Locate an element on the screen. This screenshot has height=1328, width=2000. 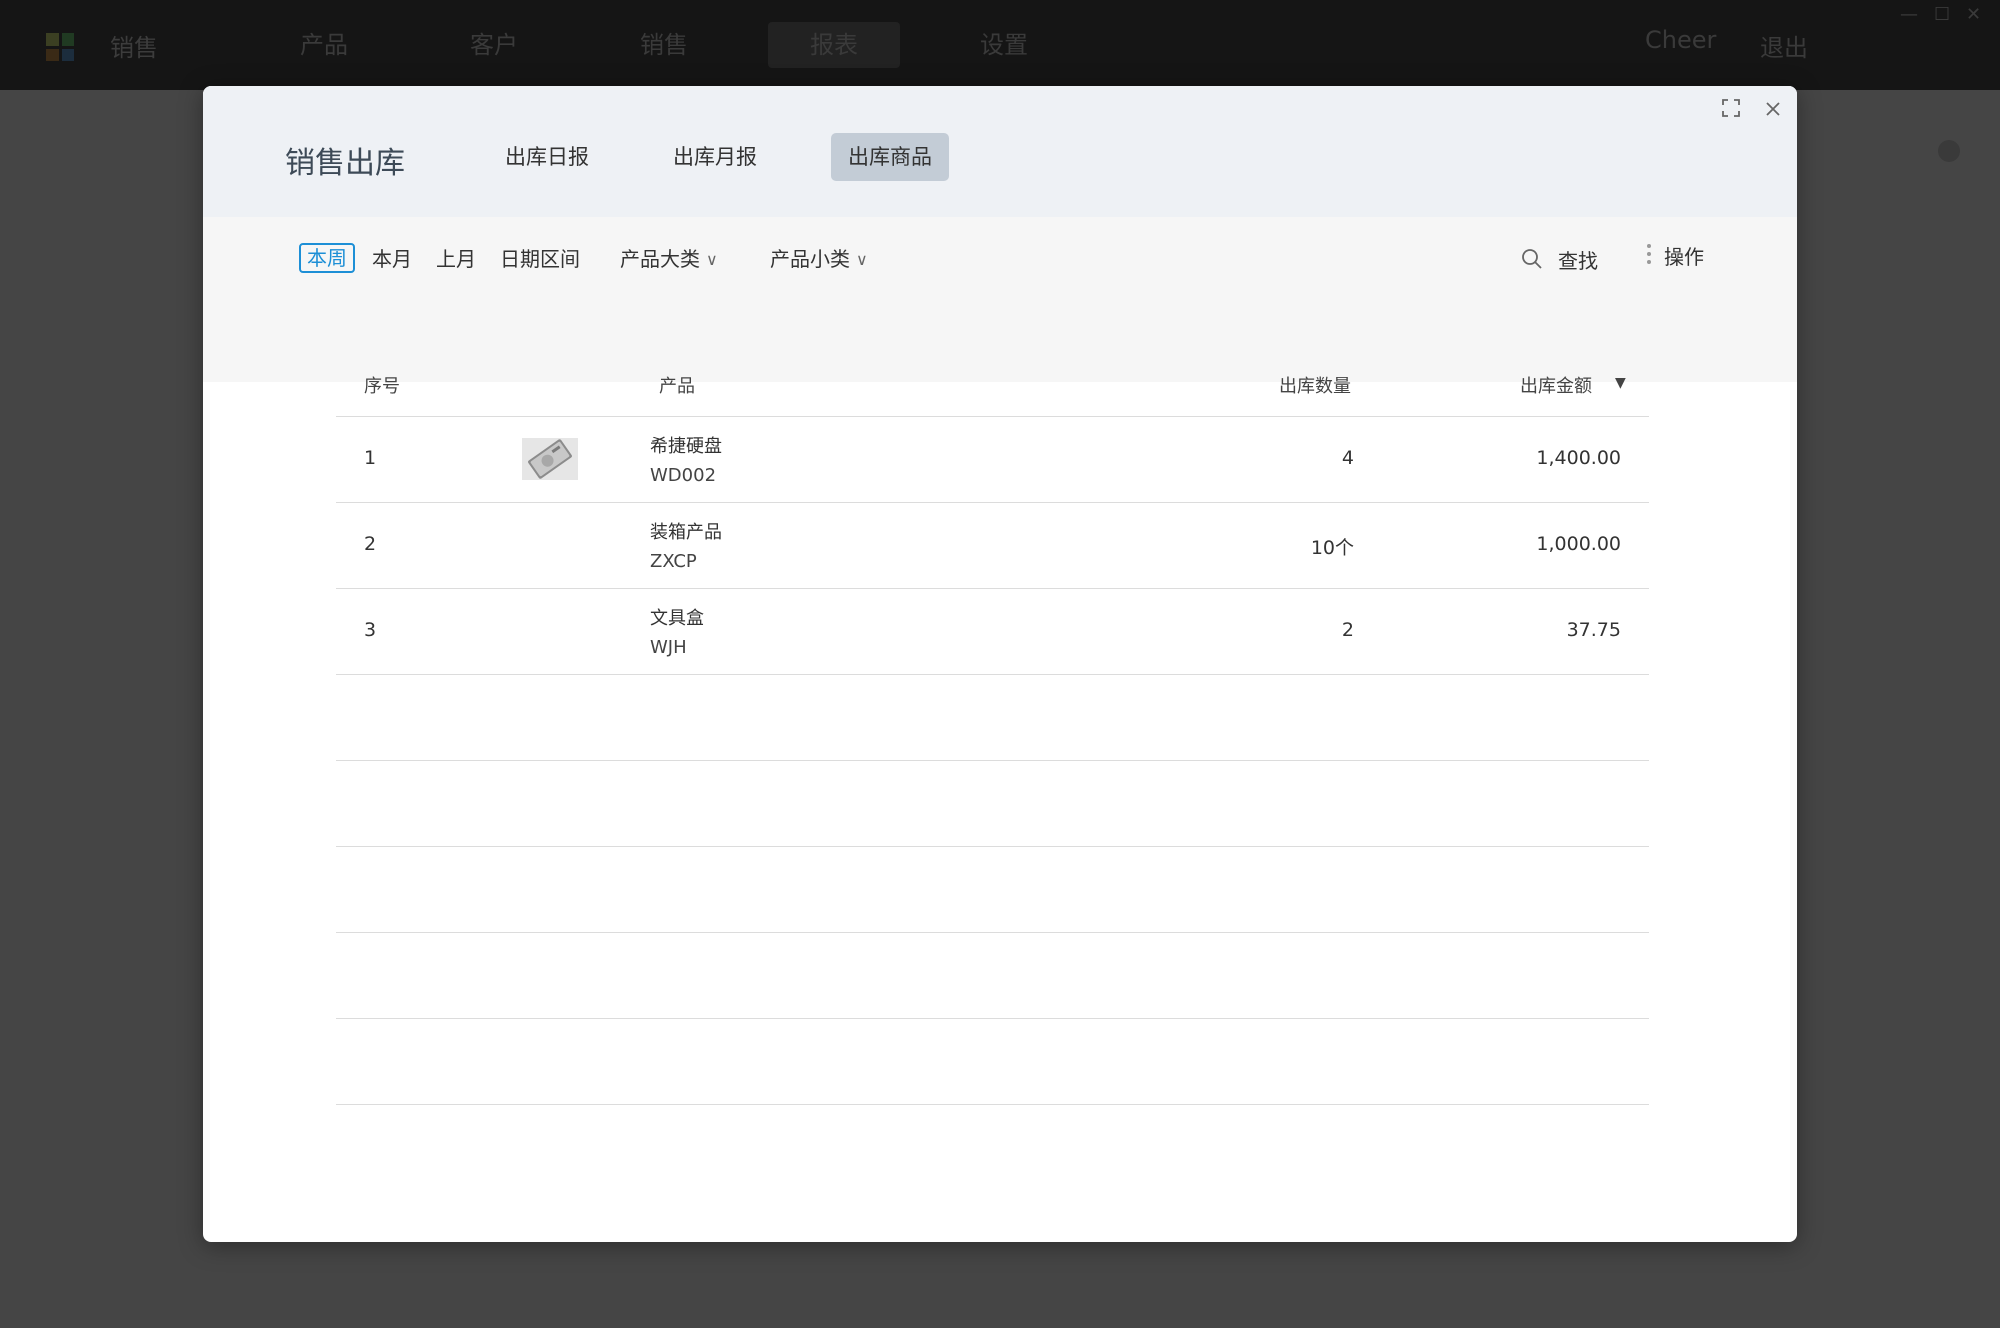
row-index: 3 is located at coordinates (370, 630).